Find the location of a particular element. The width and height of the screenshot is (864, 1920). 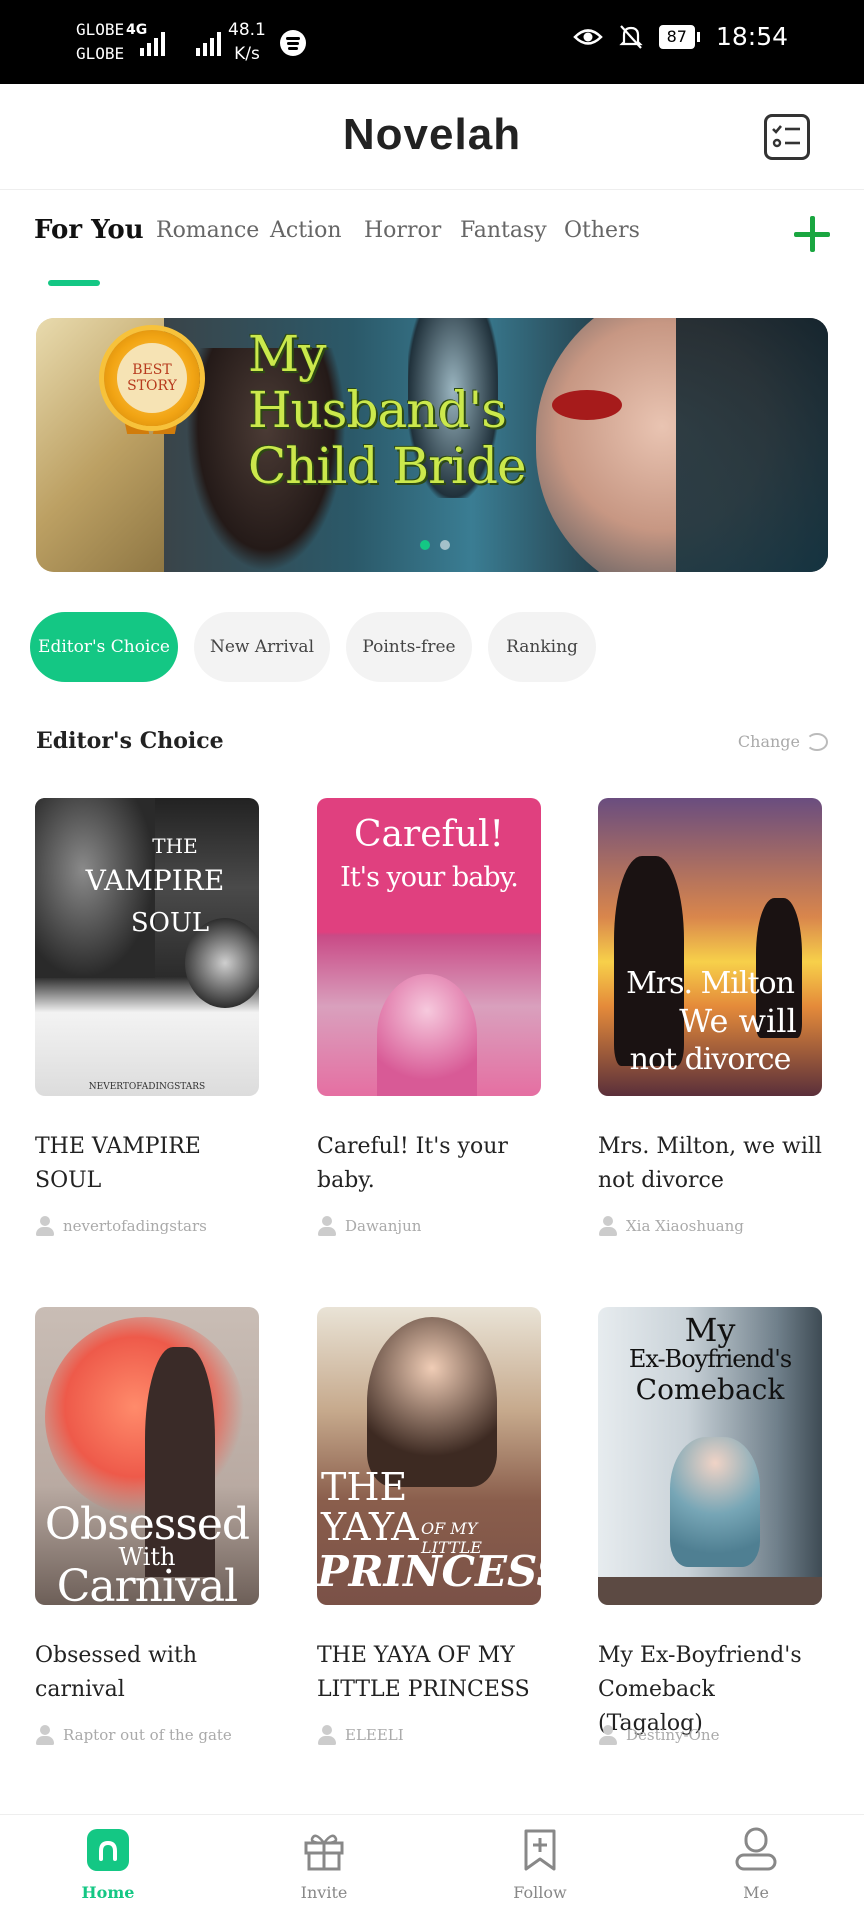

gift-icon is located at coordinates (324, 1850).